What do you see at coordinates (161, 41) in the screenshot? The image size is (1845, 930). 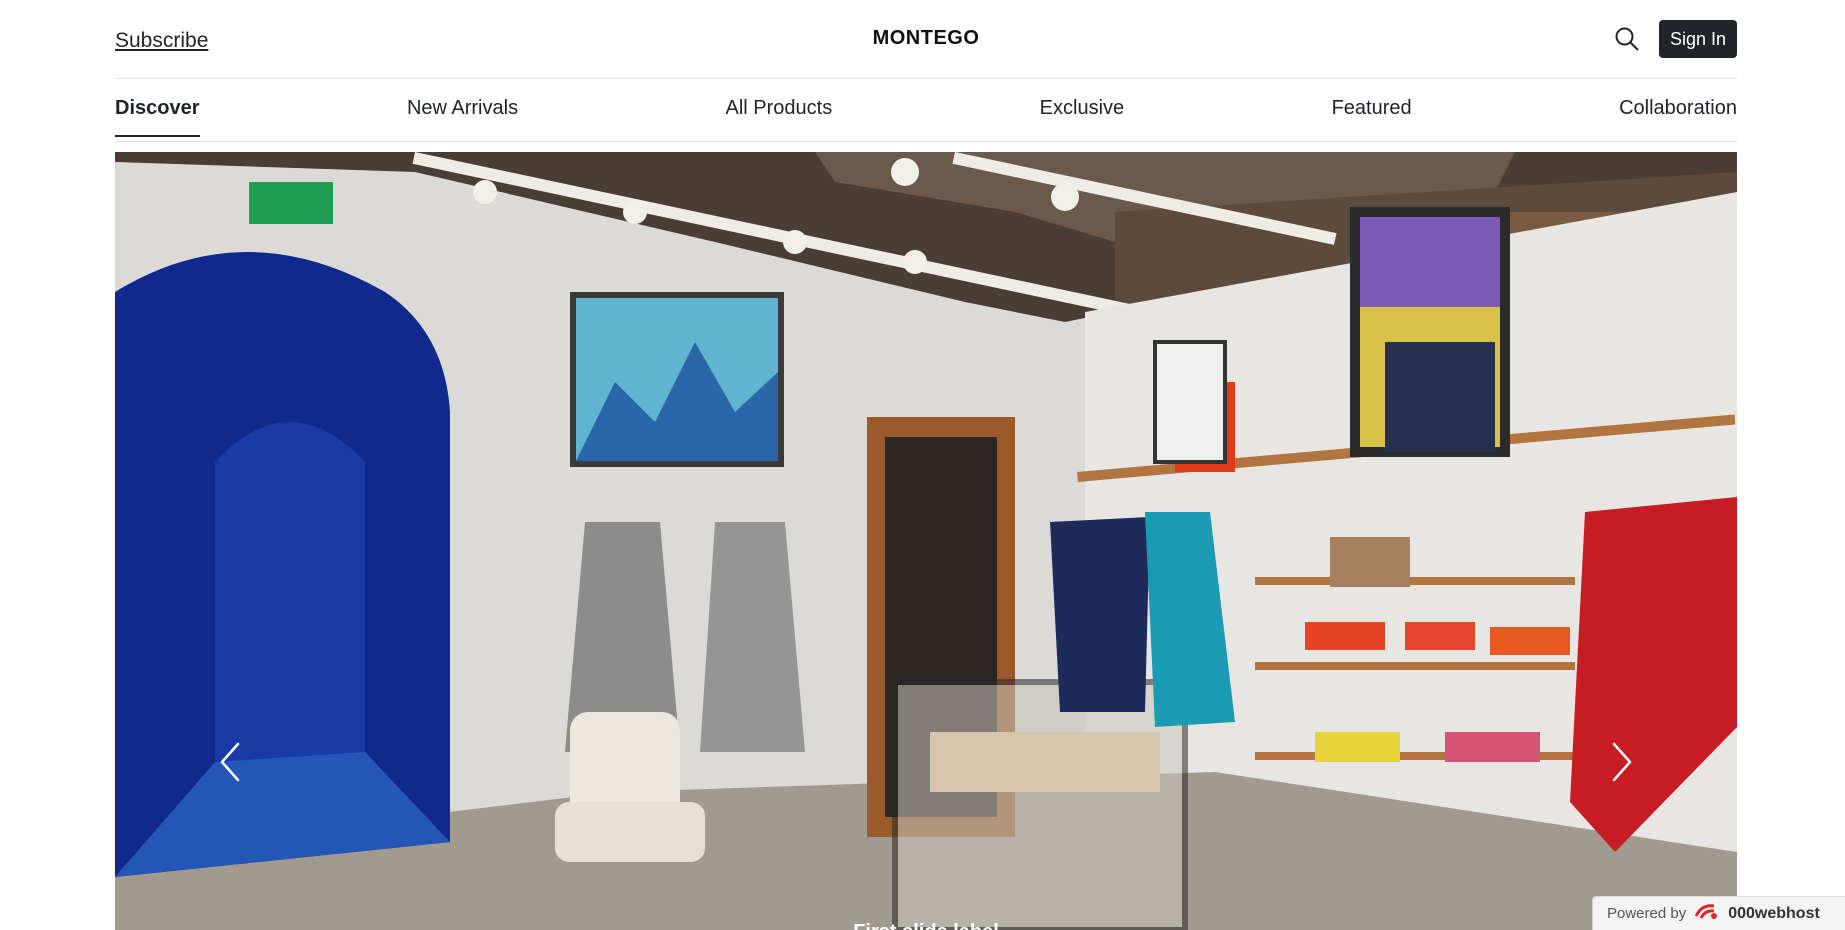 I see `subscribe-link: Subscribe` at bounding box center [161, 41].